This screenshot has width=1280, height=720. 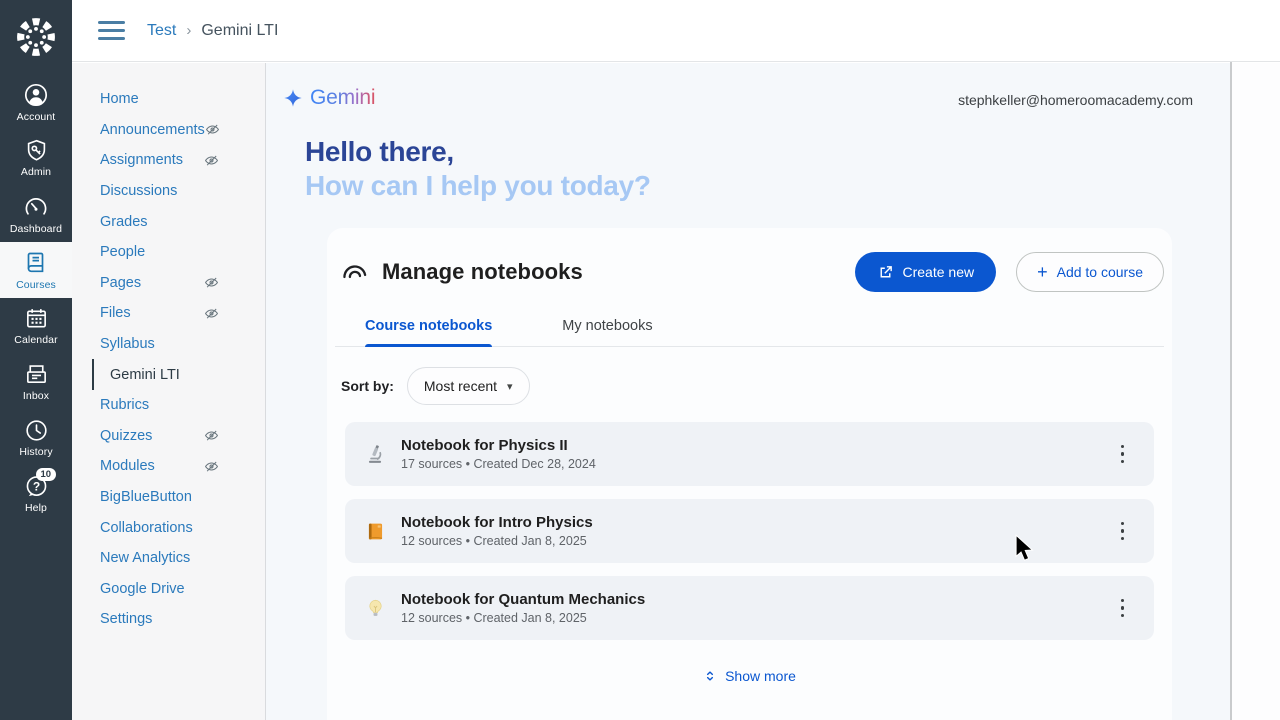 What do you see at coordinates (429, 332) in the screenshot?
I see `tab-course-notebooks: Course notebooks` at bounding box center [429, 332].